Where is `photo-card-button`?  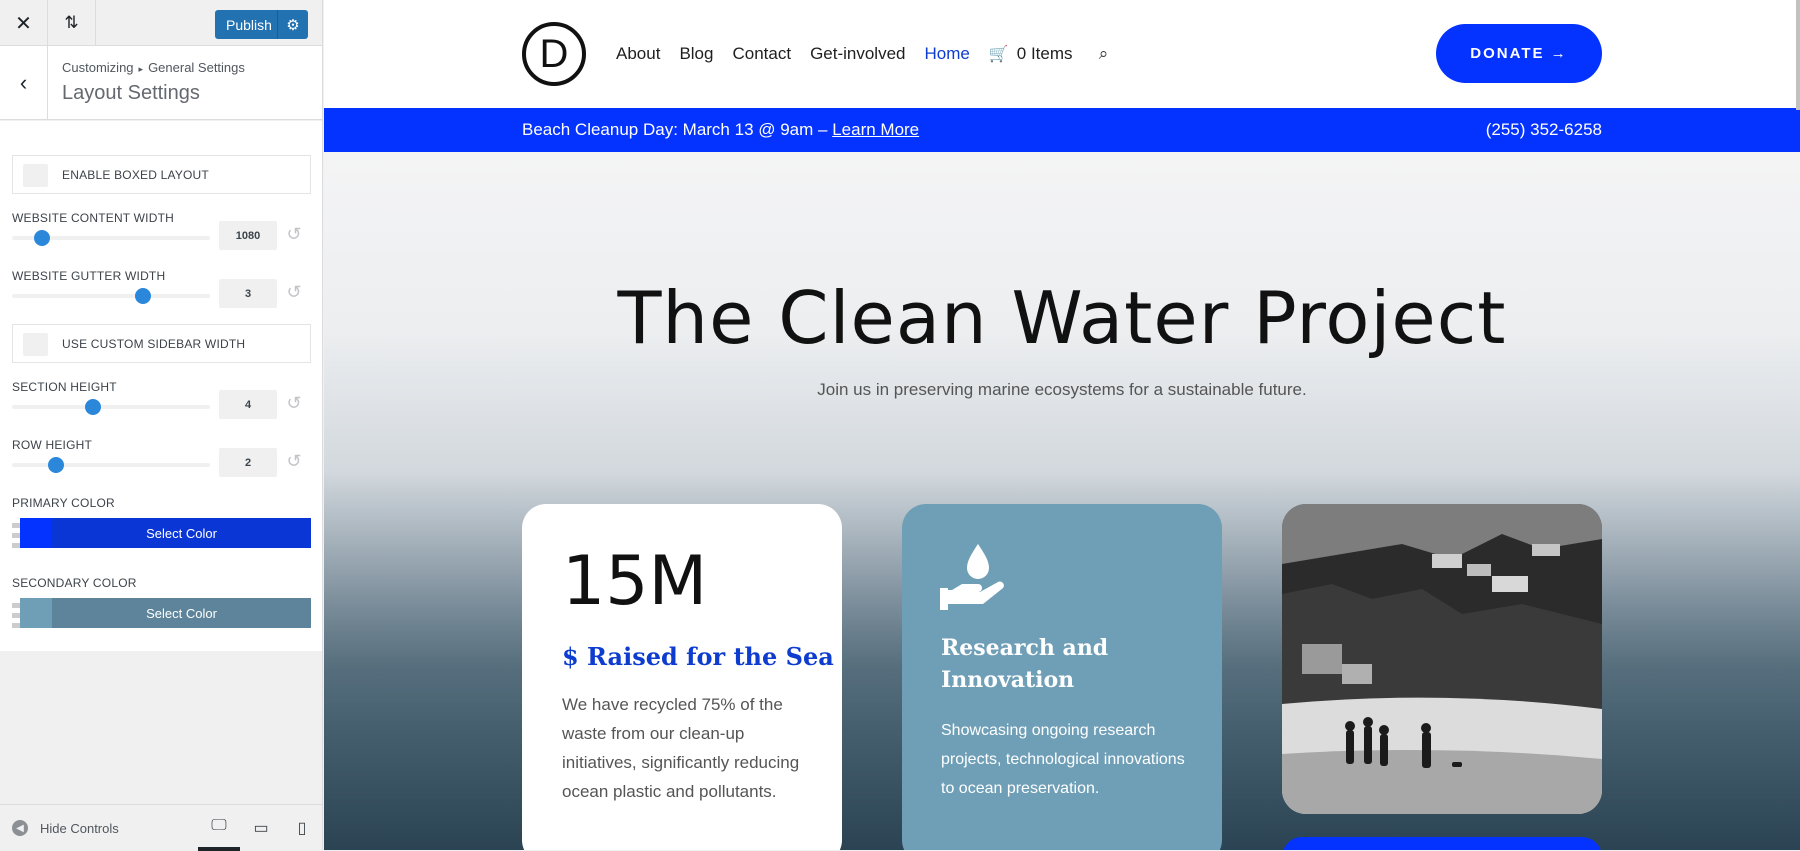
photo-card-button is located at coordinates (1442, 843).